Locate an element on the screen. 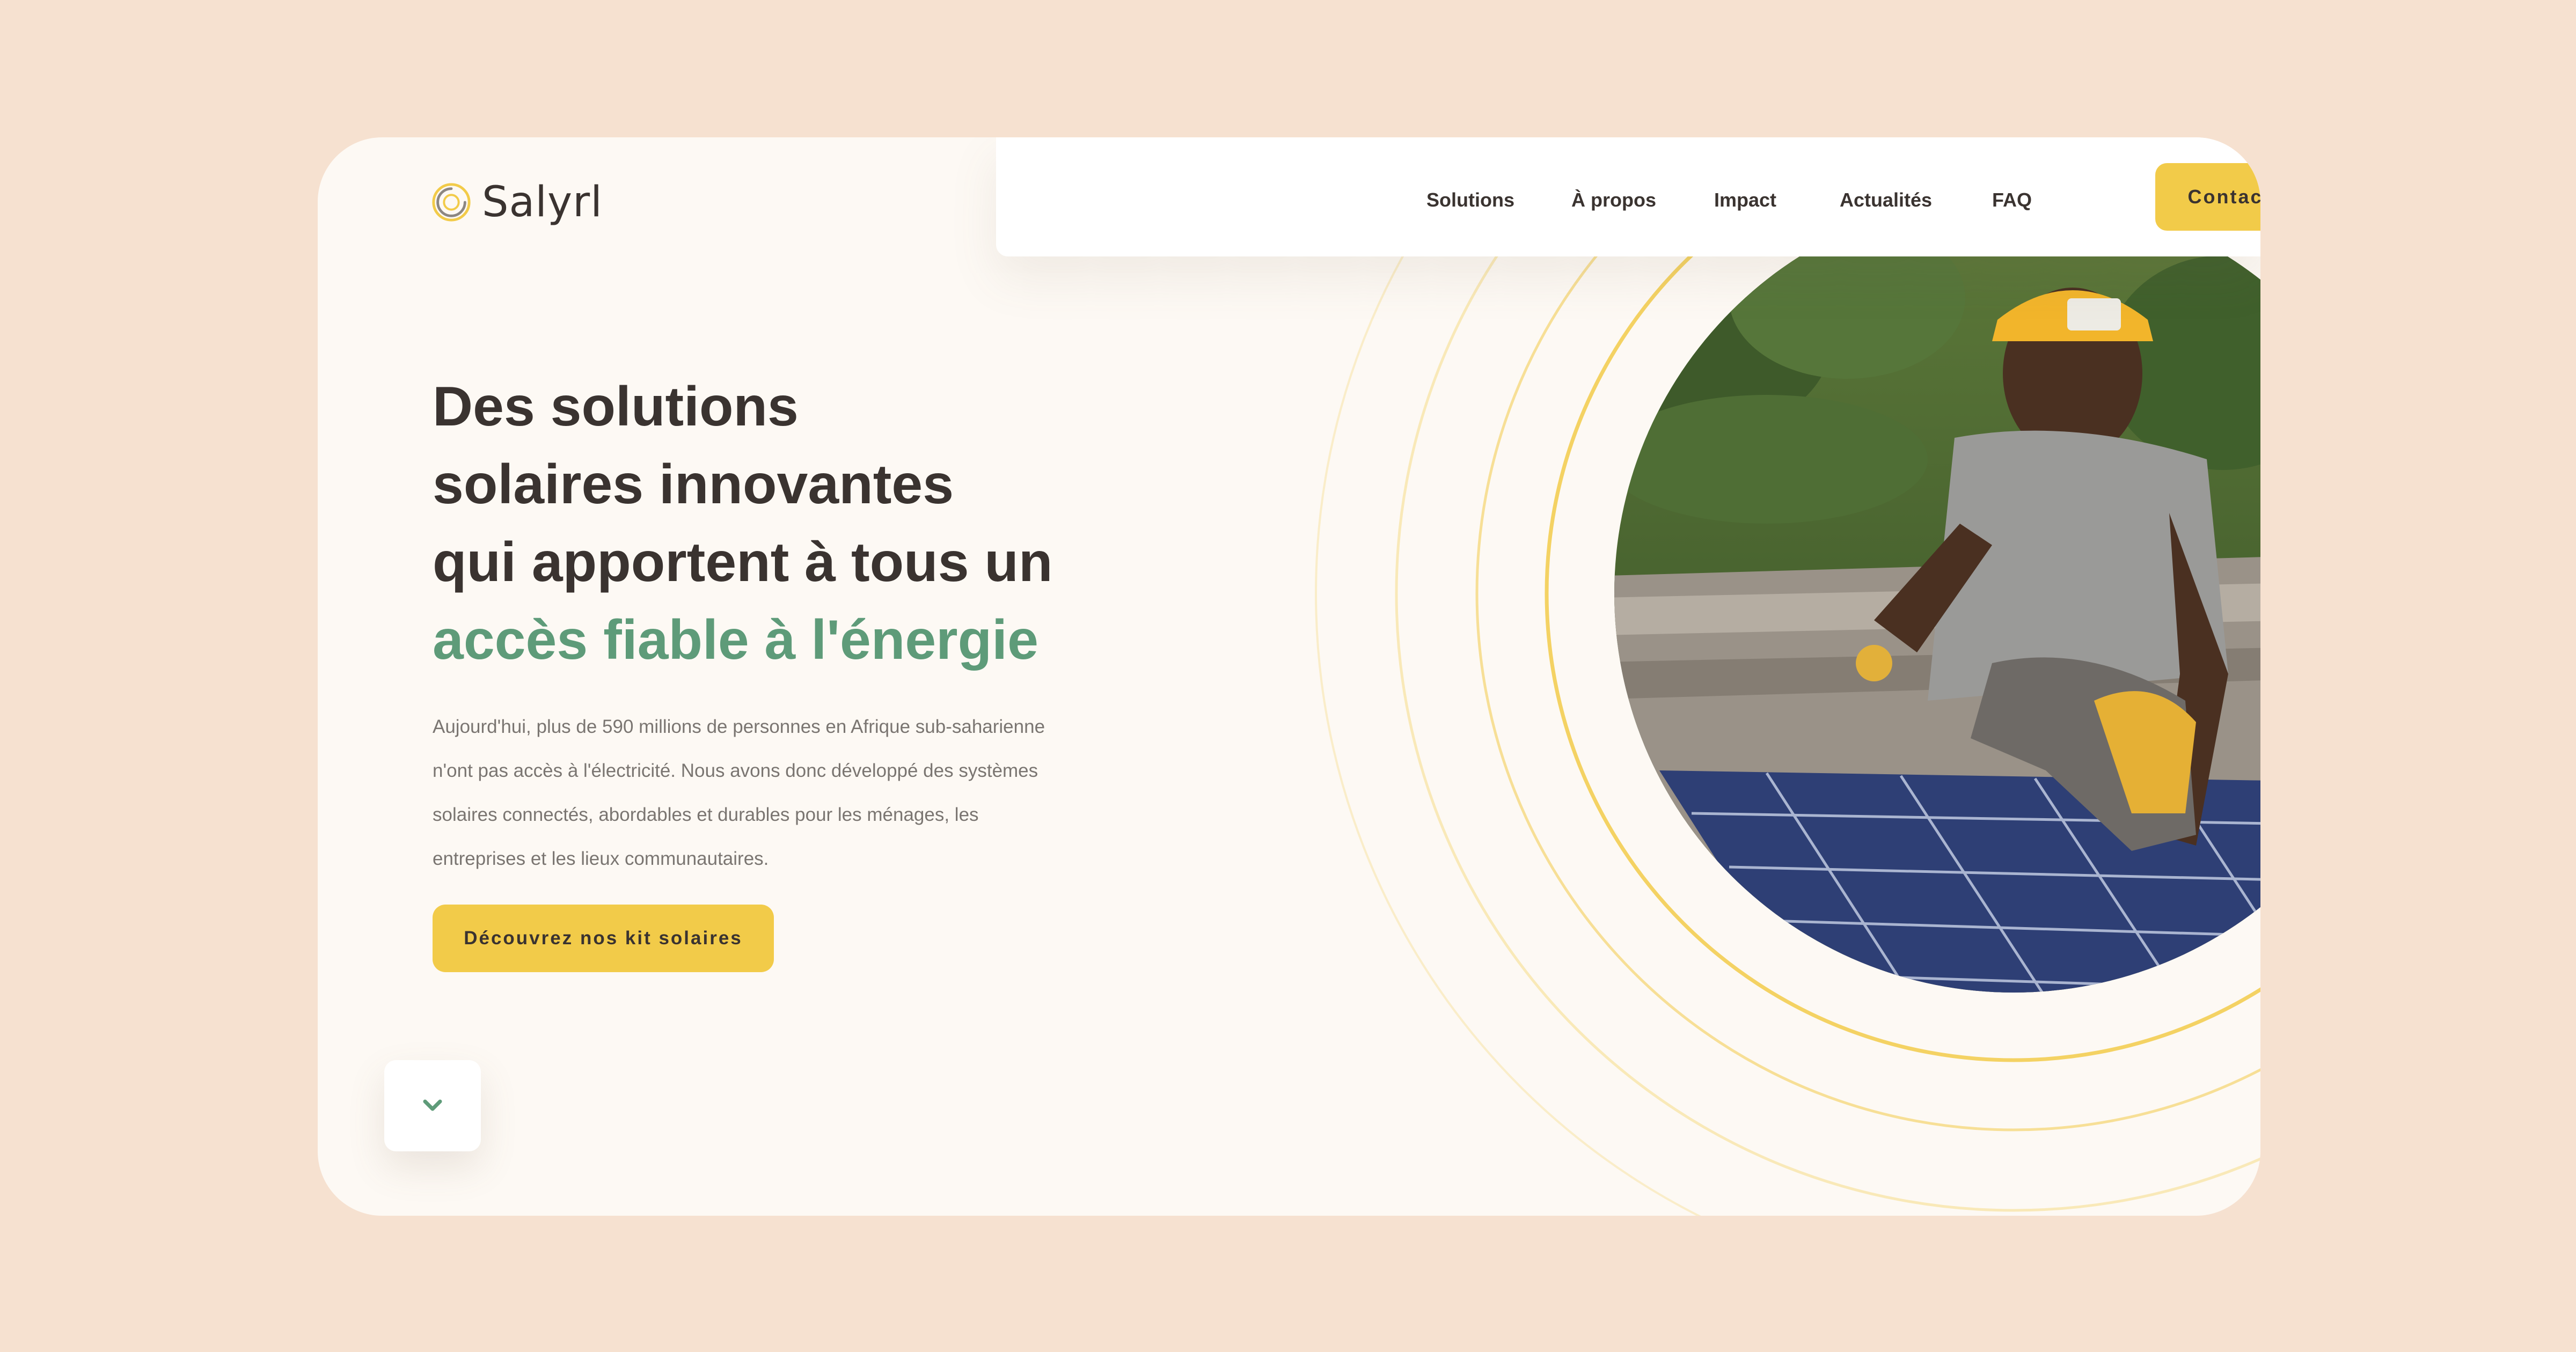 The height and width of the screenshot is (1352, 2576). headline-line: solaires innovantes is located at coordinates (693, 484).